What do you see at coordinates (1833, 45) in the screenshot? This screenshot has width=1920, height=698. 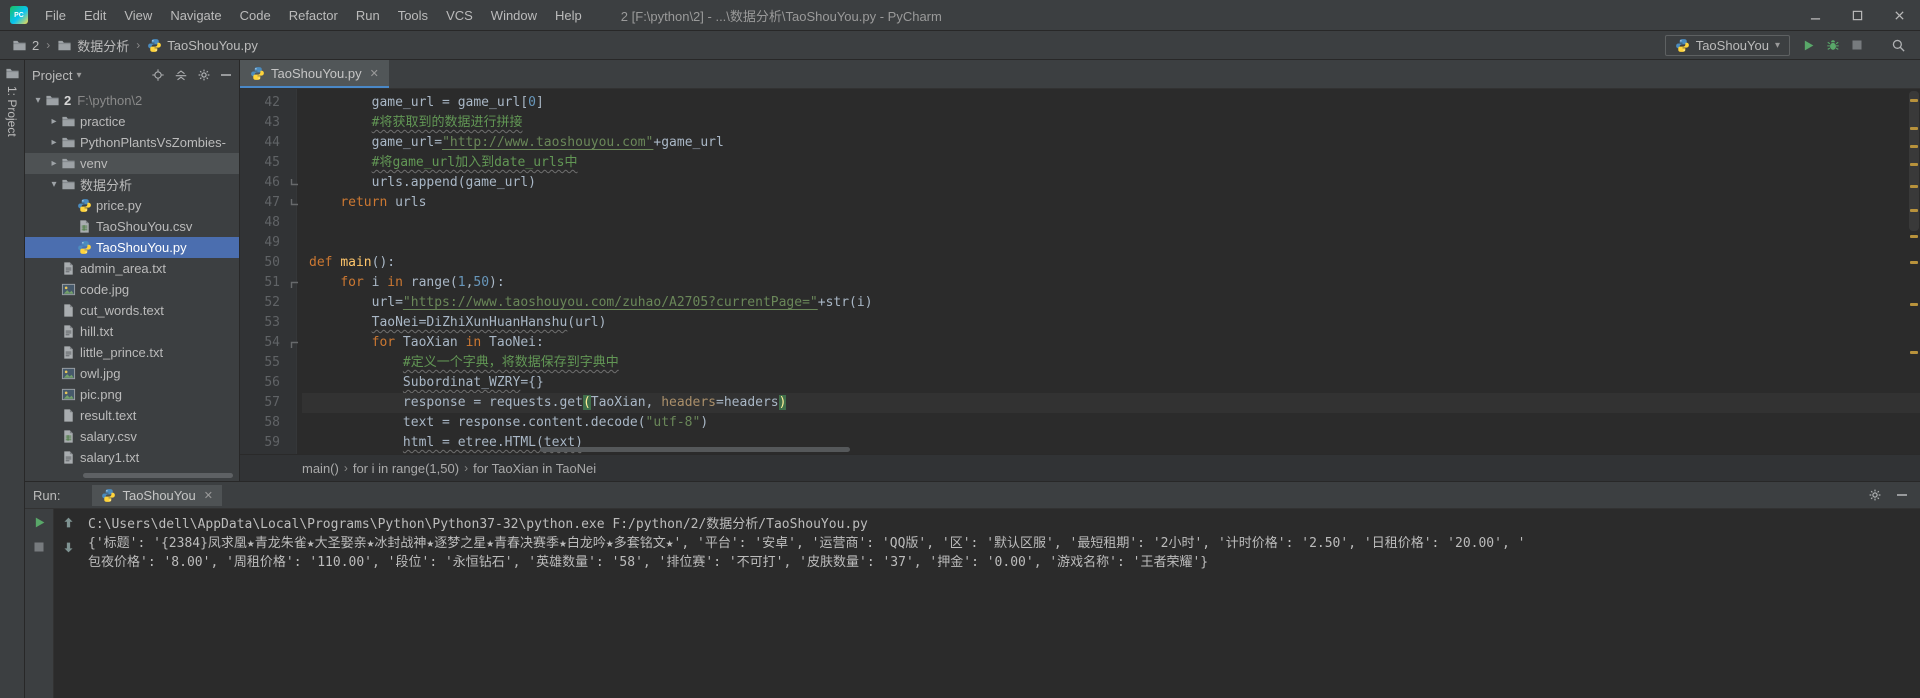 I see `debug-button` at bounding box center [1833, 45].